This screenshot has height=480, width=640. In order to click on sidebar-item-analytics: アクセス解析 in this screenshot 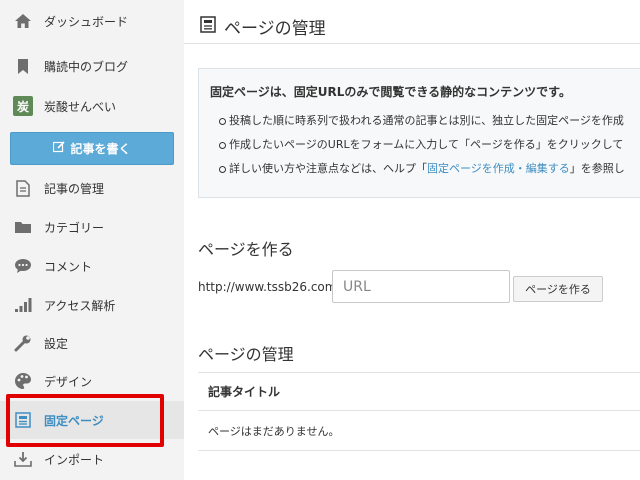, I will do `click(92, 305)`.